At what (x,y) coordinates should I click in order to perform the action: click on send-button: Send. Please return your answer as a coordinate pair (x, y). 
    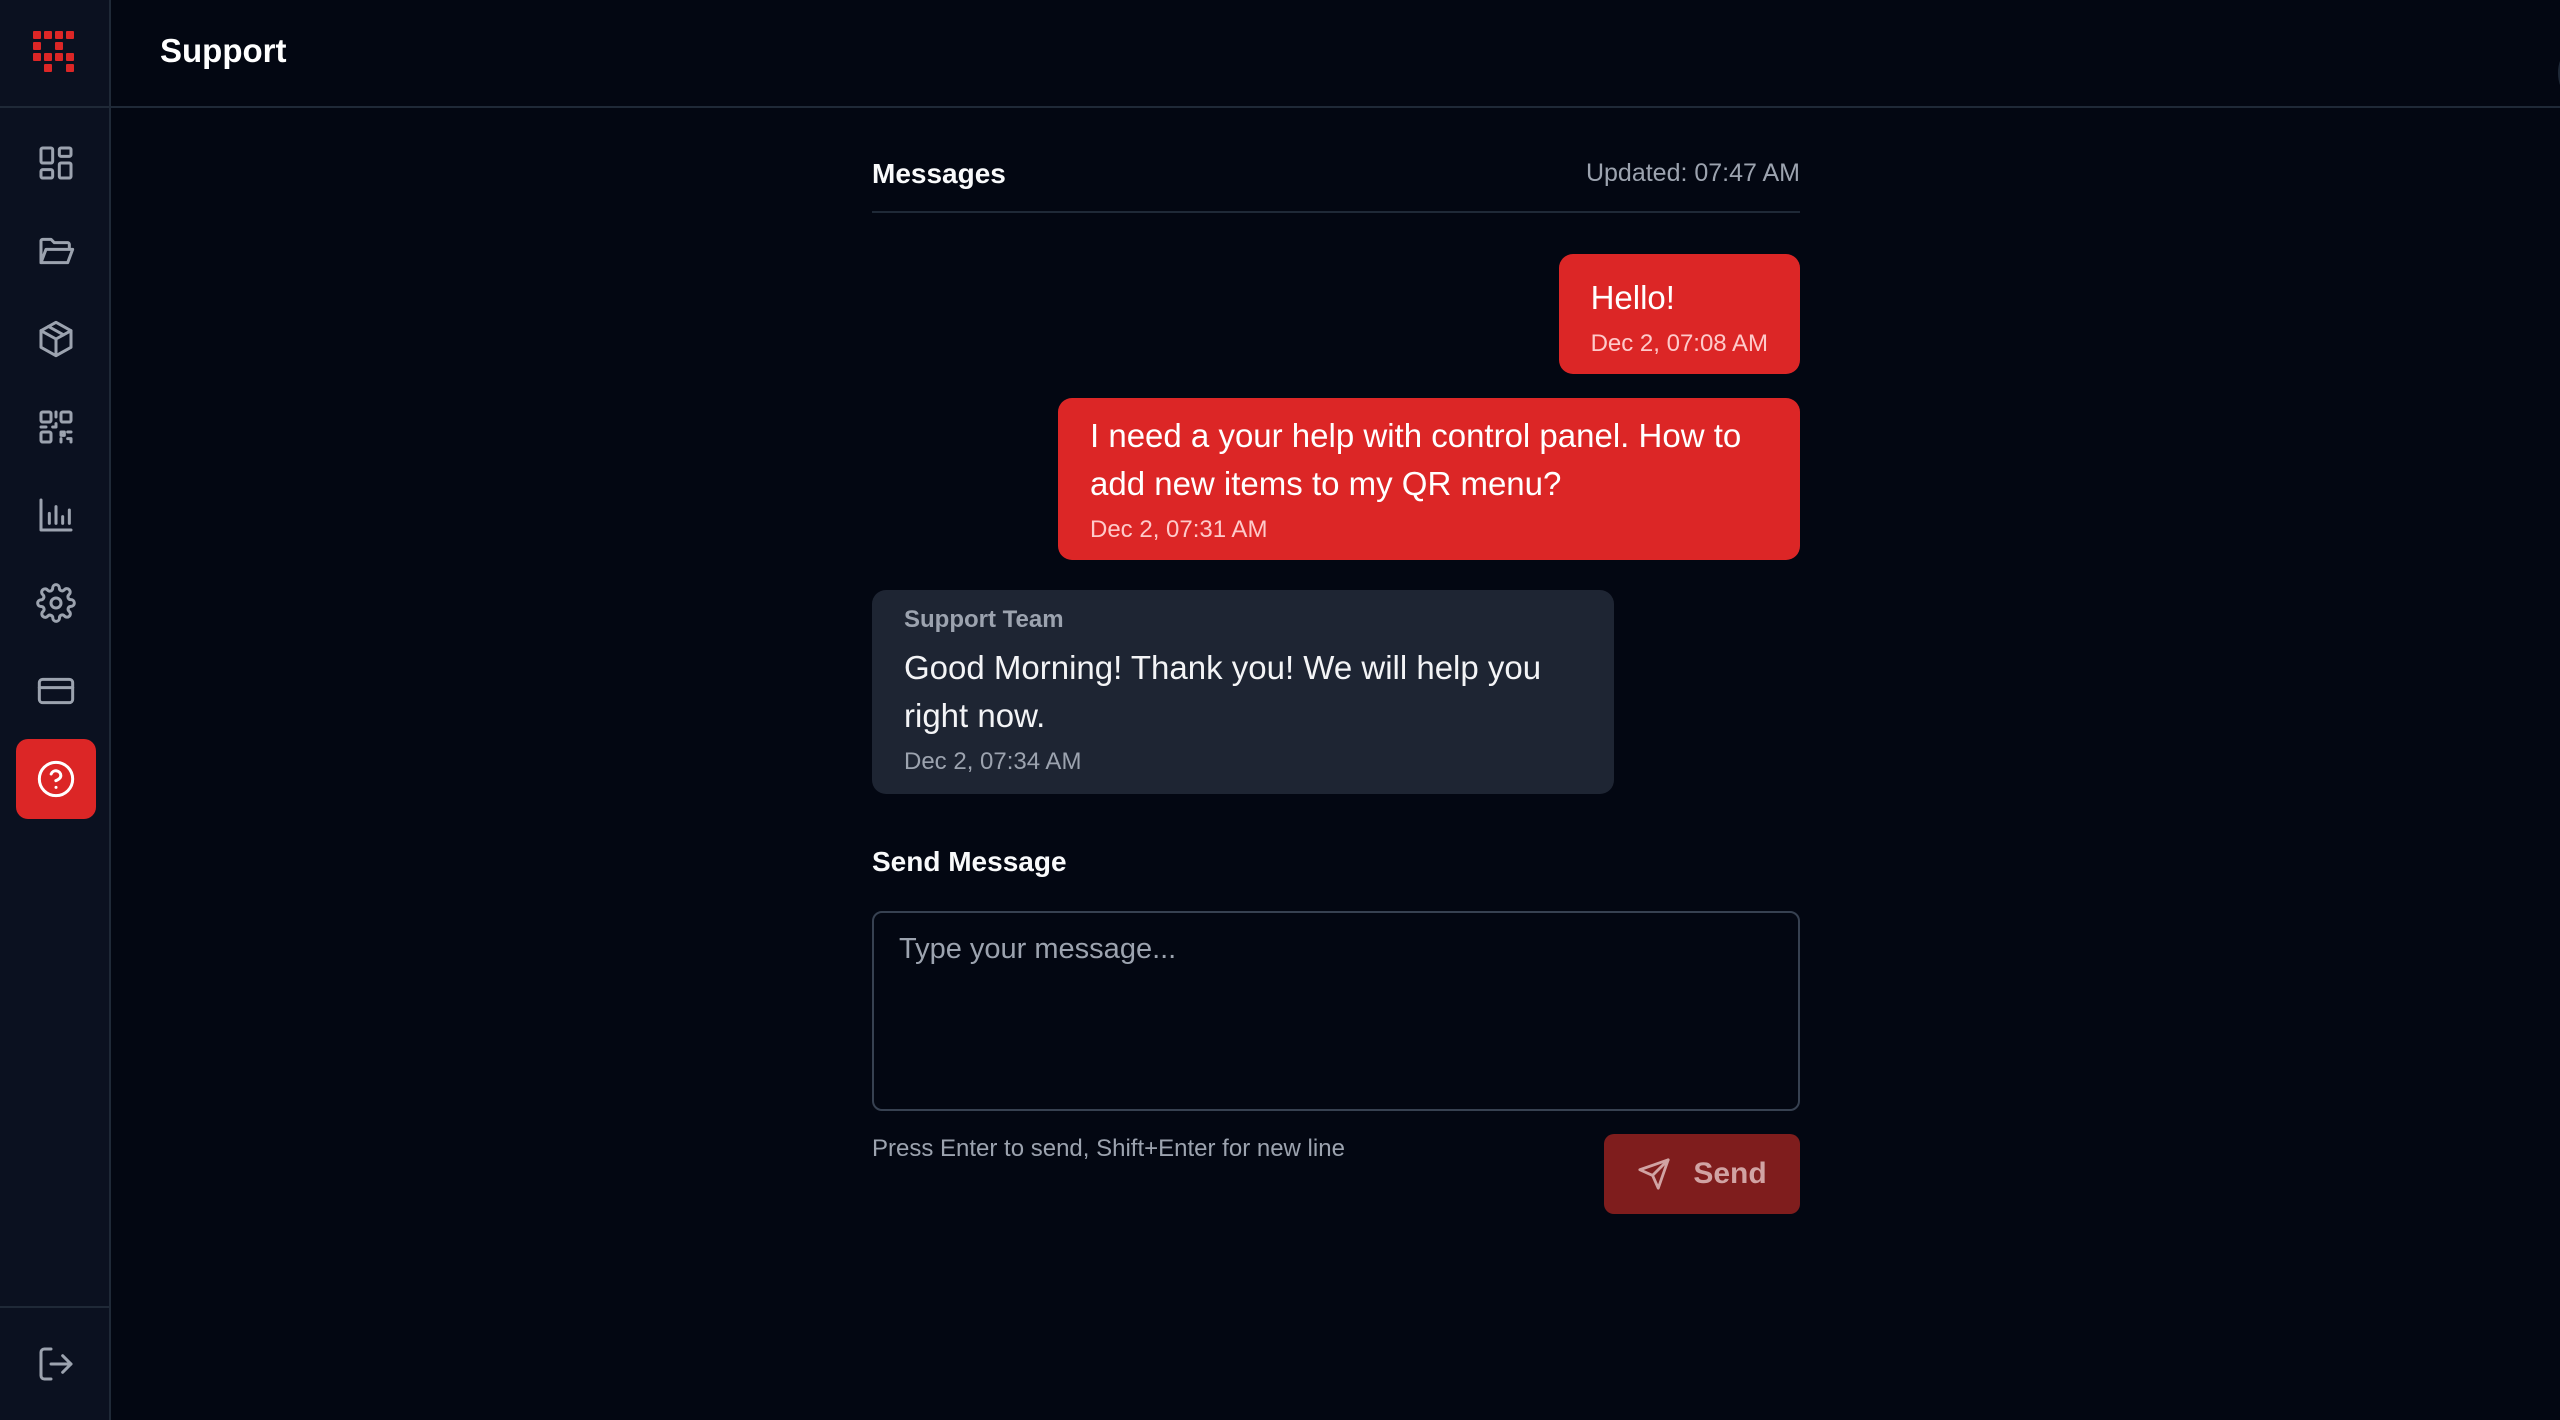
    Looking at the image, I should click on (1702, 1174).